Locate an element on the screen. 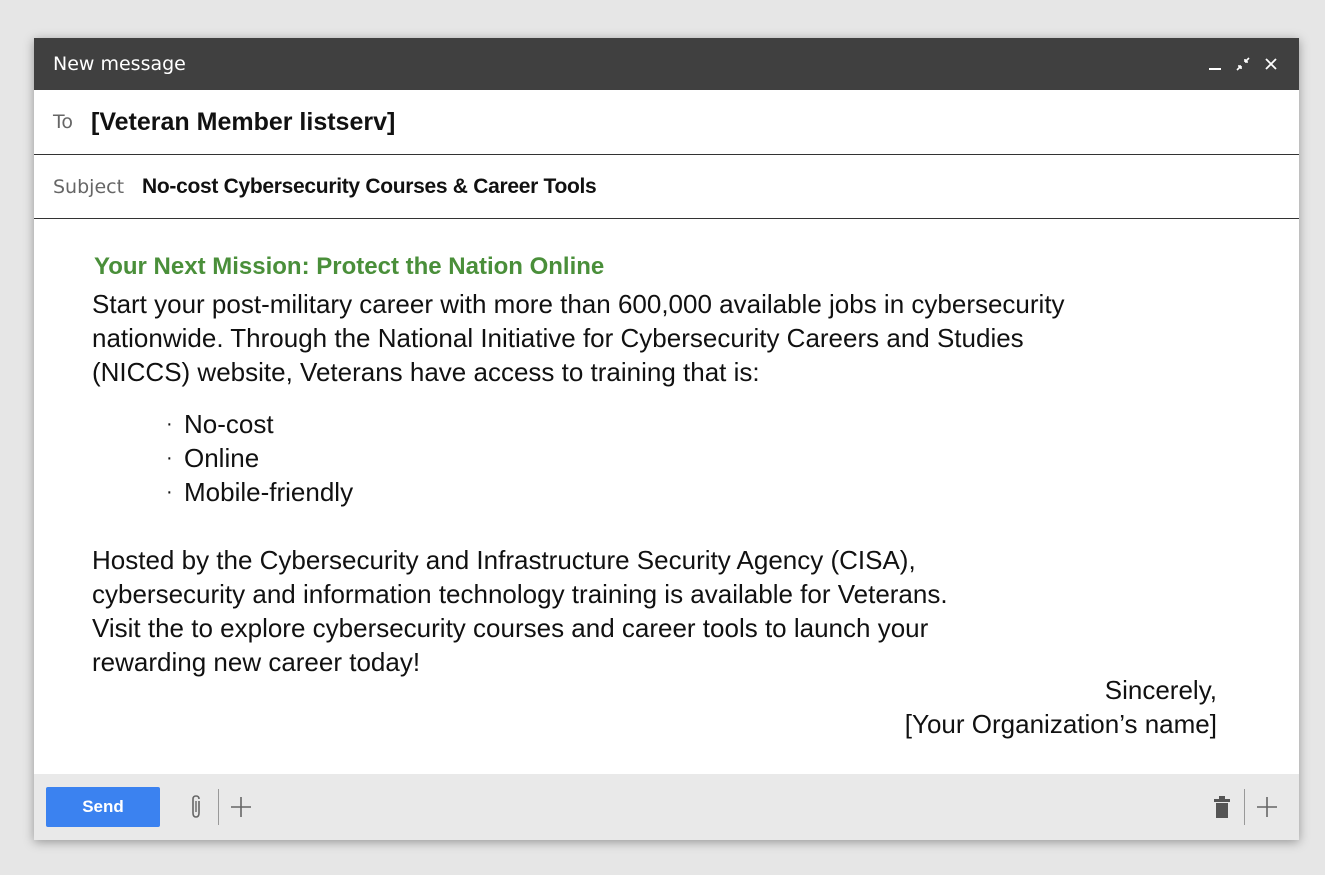 Image resolution: width=1325 pixels, height=875 pixels. subject-label: Subject is located at coordinates (89, 186).